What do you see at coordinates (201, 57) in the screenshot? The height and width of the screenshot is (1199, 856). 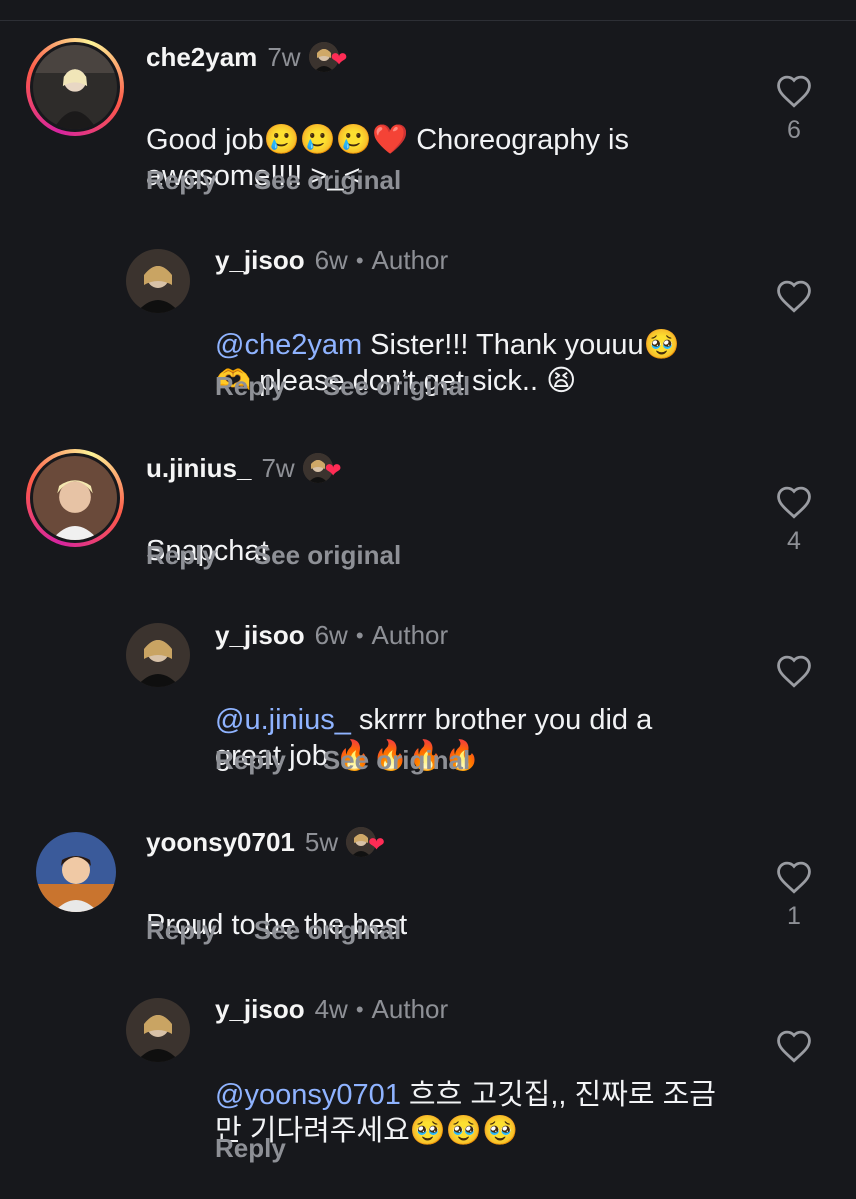 I see `username: che2yam` at bounding box center [201, 57].